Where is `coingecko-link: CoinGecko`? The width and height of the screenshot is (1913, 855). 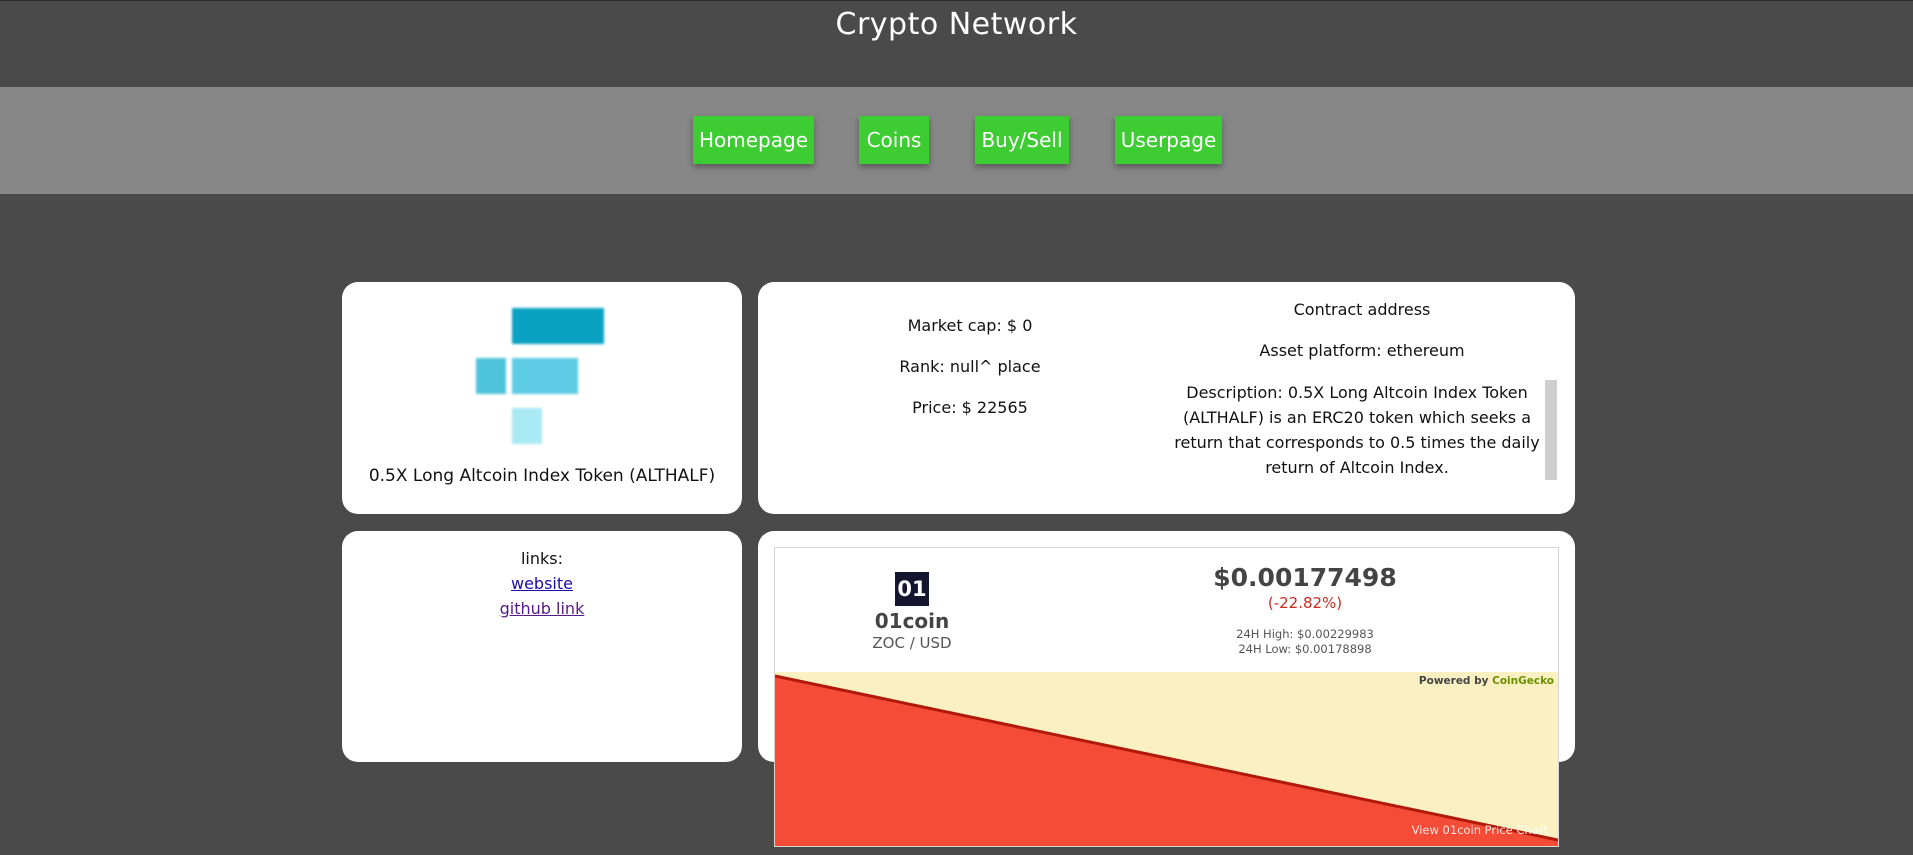
coingecko-link: CoinGecko is located at coordinates (1523, 681).